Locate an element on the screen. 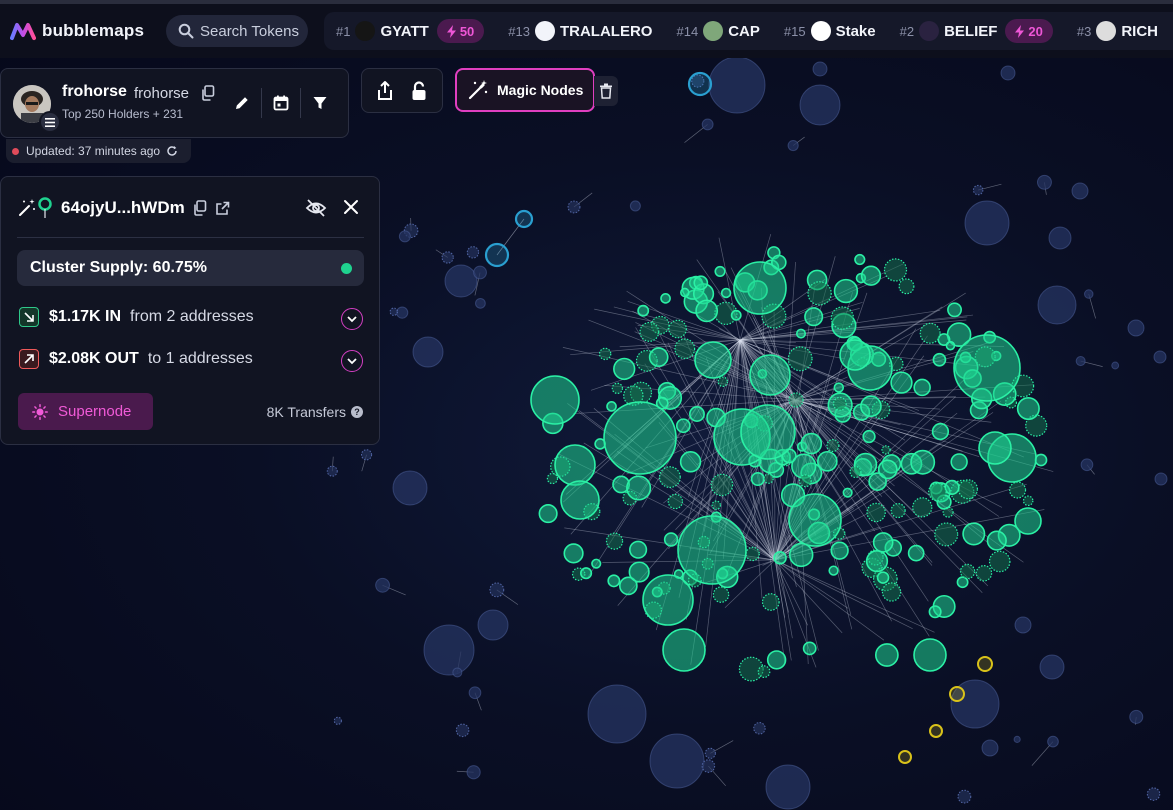 The height and width of the screenshot is (810, 1173). brand-logo: bubblemaps is located at coordinates (85, 31).